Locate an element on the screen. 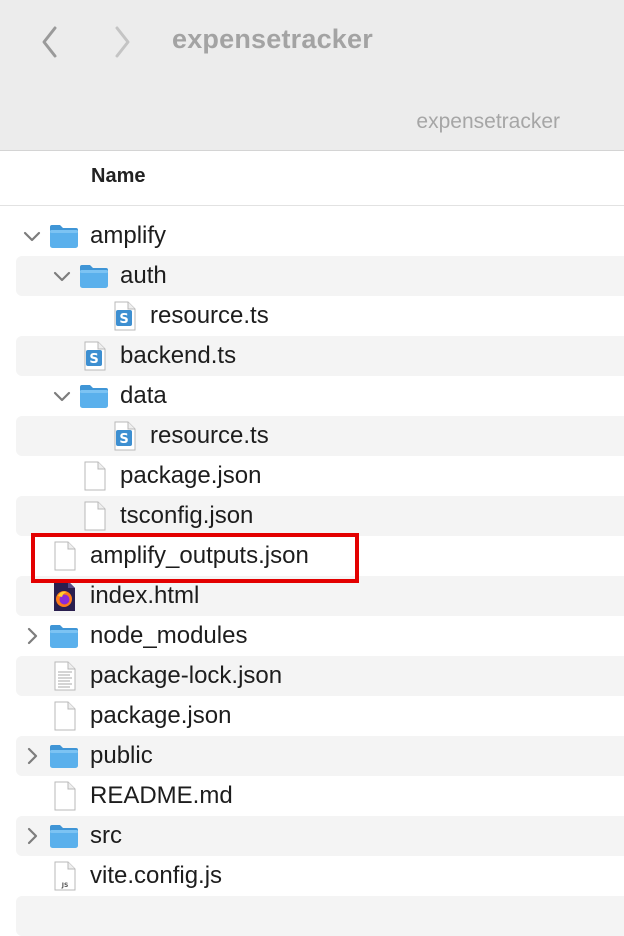 Image resolution: width=624 pixels, height=936 pixels. file-name-label: amplify is located at coordinates (128, 235).